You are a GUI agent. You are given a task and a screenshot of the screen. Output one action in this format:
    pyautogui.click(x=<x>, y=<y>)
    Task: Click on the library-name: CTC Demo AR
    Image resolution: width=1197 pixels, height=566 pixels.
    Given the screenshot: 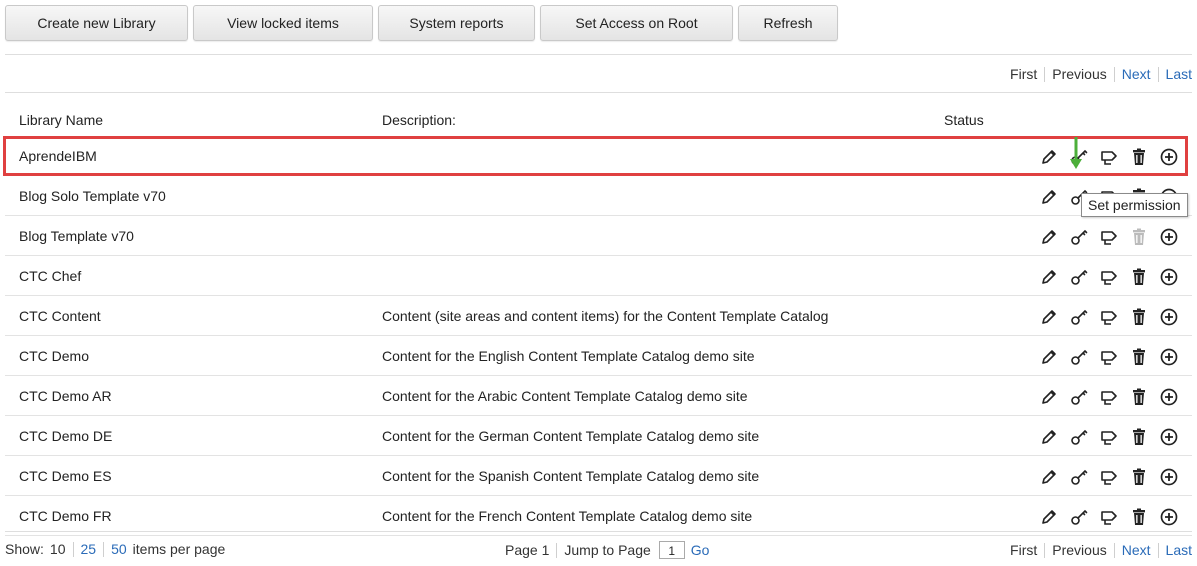 What is the action you would take?
    pyautogui.click(x=65, y=396)
    